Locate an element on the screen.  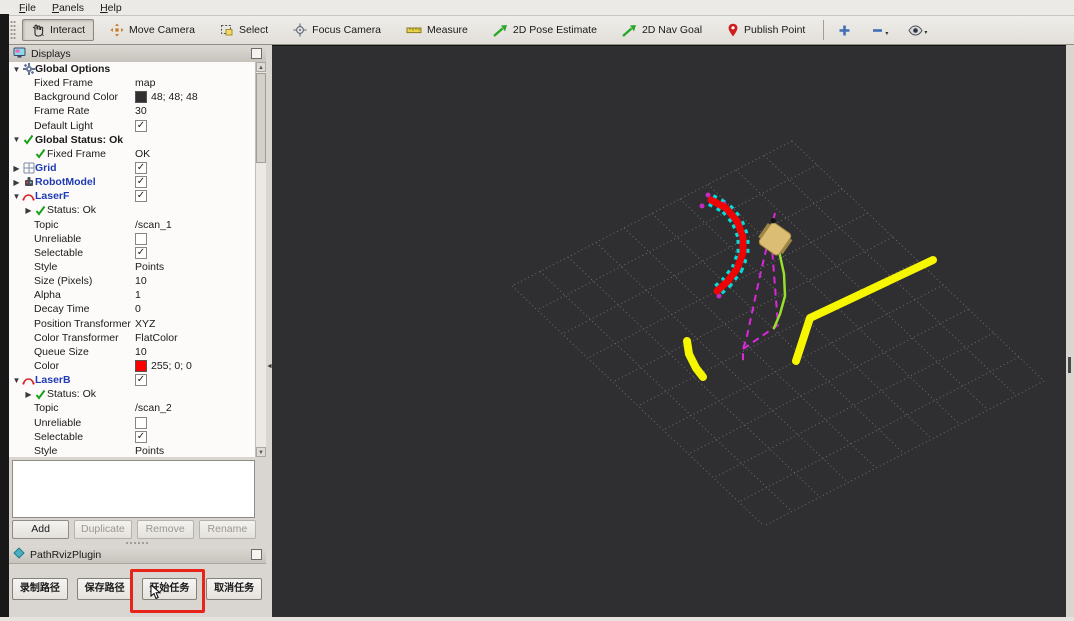
property-value: 1 is located at coordinates (138, 295).